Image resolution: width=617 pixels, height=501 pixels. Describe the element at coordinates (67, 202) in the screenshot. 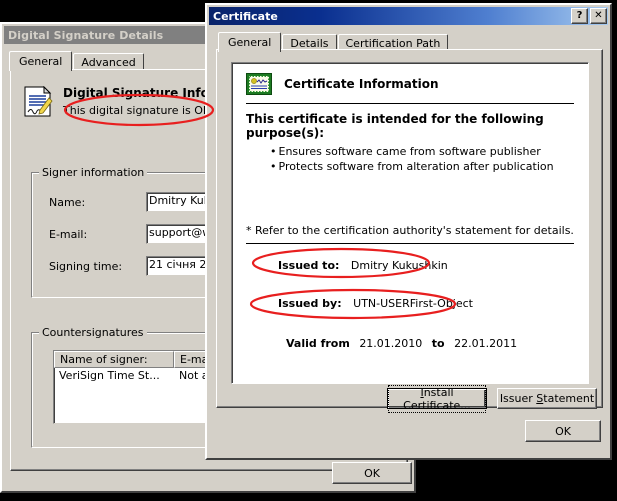

I see `name-label: Name:` at that location.